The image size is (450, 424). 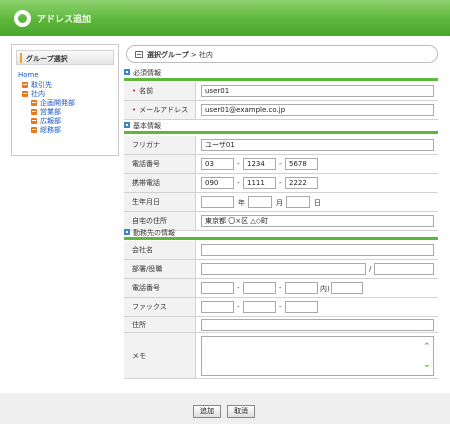 What do you see at coordinates (259, 164) in the screenshot?
I see `phone-input-2: 1234` at bounding box center [259, 164].